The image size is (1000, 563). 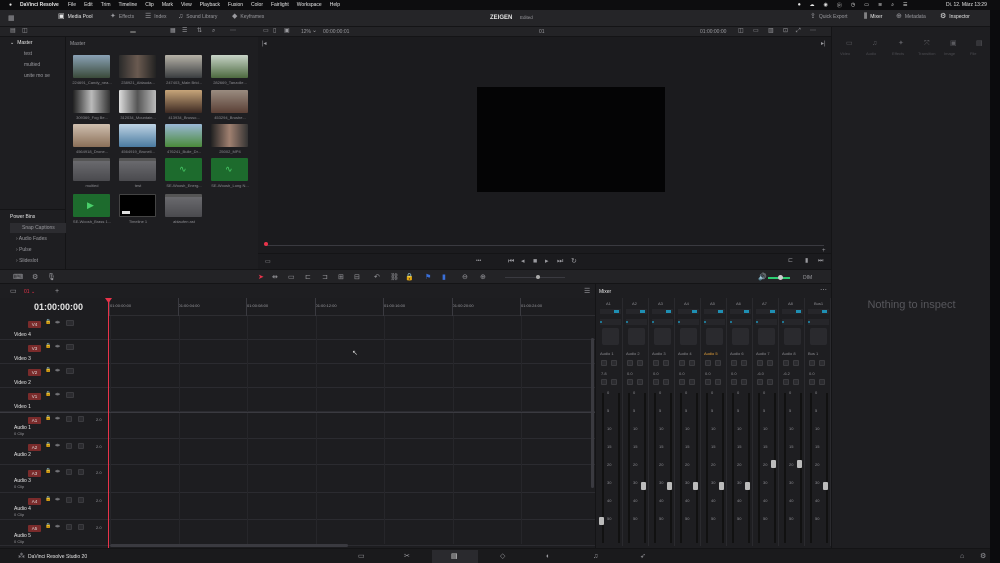 I want to click on timeline-menu-icon: ☰, so click(x=587, y=291).